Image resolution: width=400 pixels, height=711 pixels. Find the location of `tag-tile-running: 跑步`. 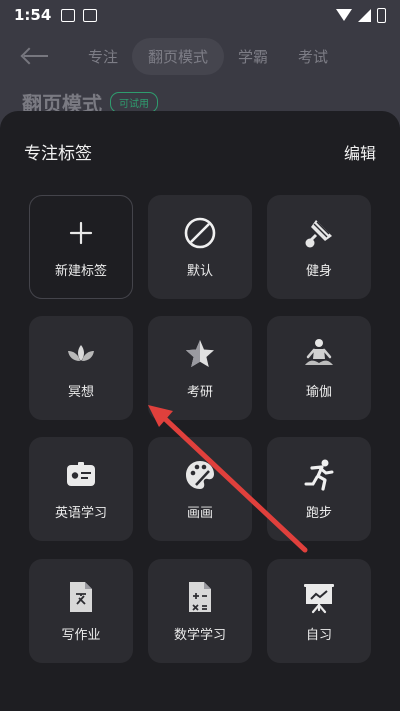

tag-tile-running: 跑步 is located at coordinates (319, 489).